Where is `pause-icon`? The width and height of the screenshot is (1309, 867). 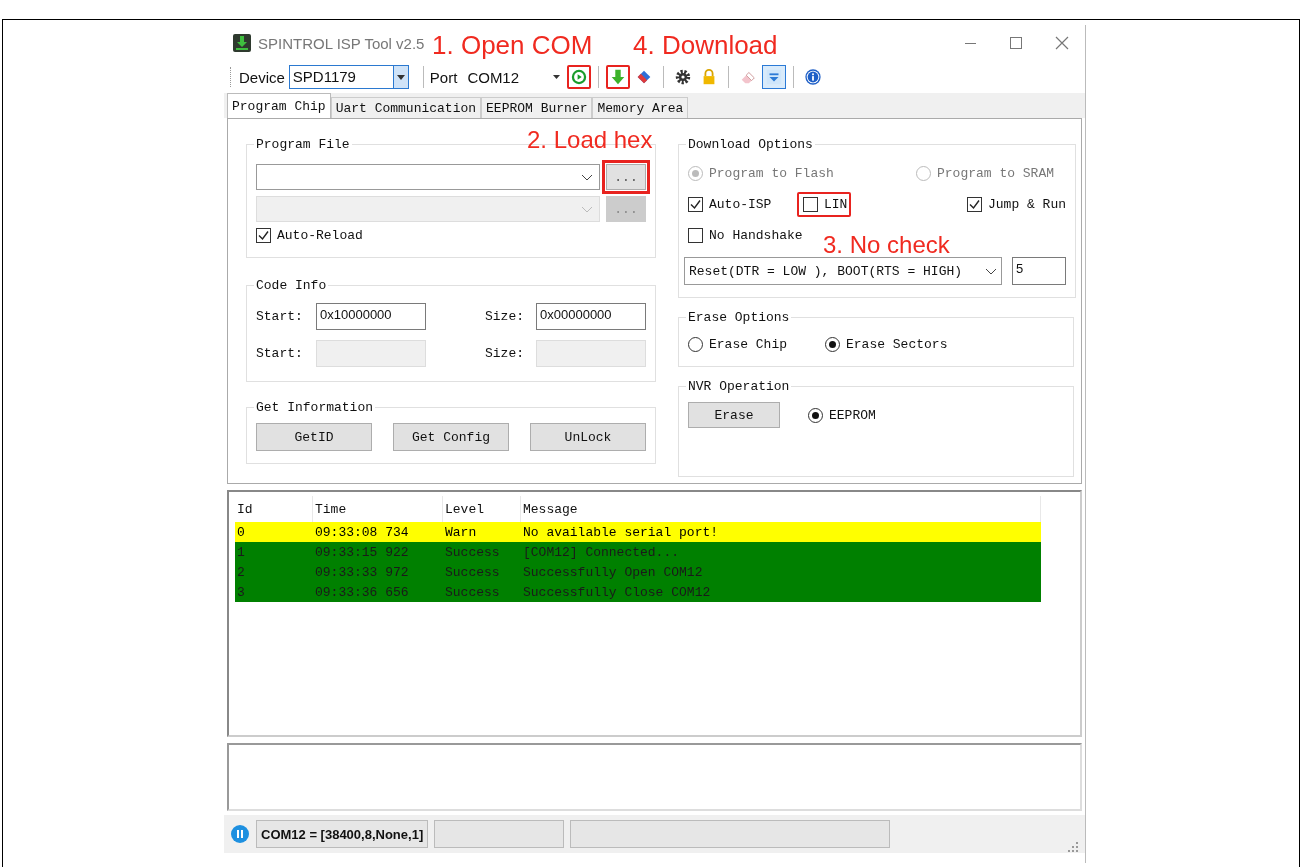
pause-icon is located at coordinates (240, 834).